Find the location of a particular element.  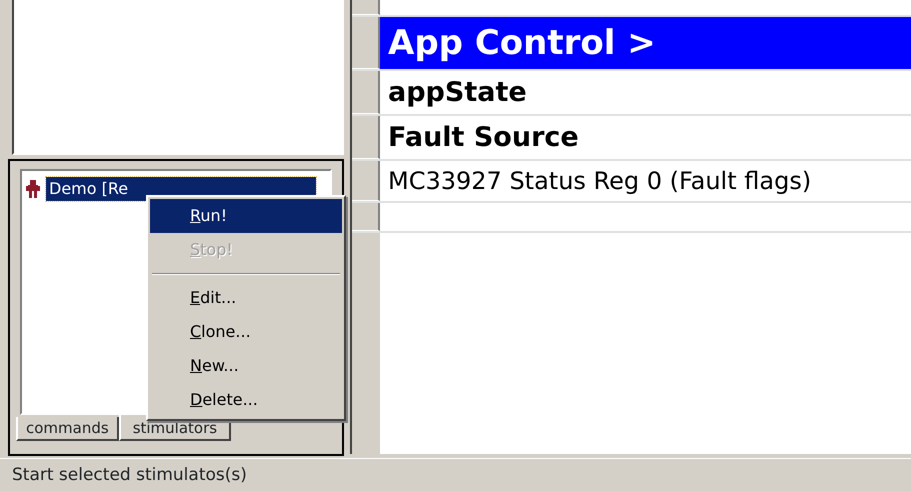

row-heading: appState is located at coordinates (457, 93).